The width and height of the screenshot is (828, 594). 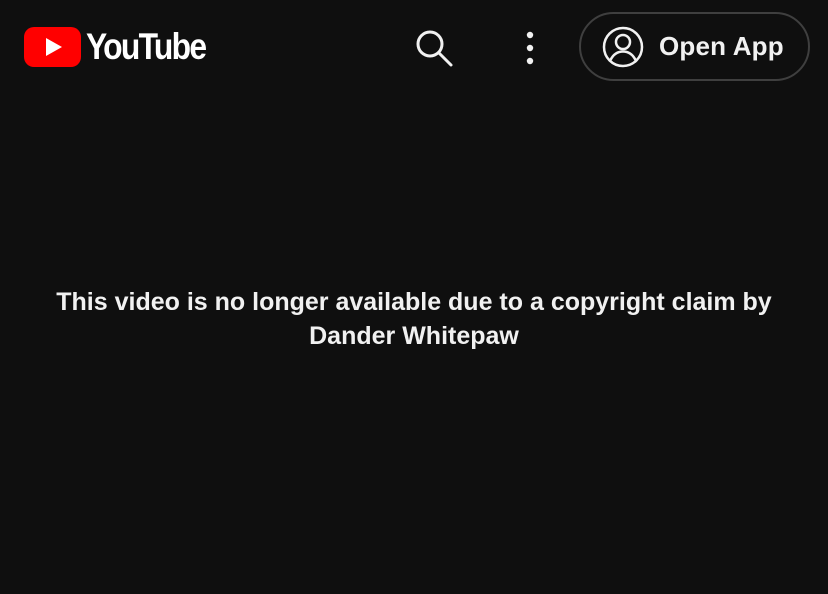 What do you see at coordinates (146, 46) in the screenshot?
I see `logo-wordmark: YouTube` at bounding box center [146, 46].